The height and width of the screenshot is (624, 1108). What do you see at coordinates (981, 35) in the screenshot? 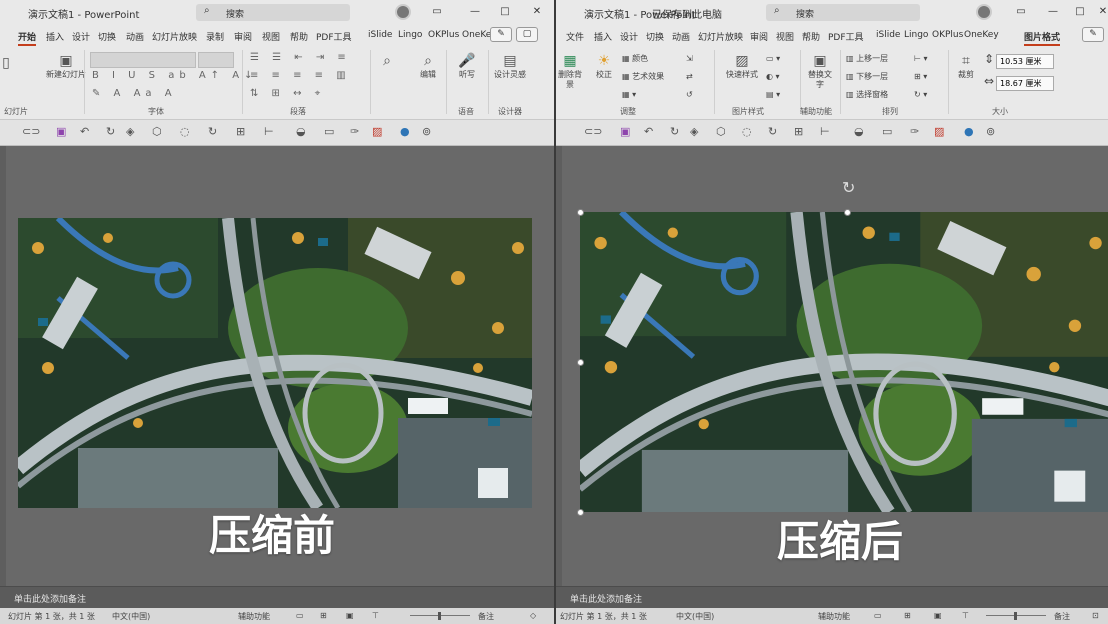
I see `tab-onekey: OneKey` at bounding box center [981, 35].